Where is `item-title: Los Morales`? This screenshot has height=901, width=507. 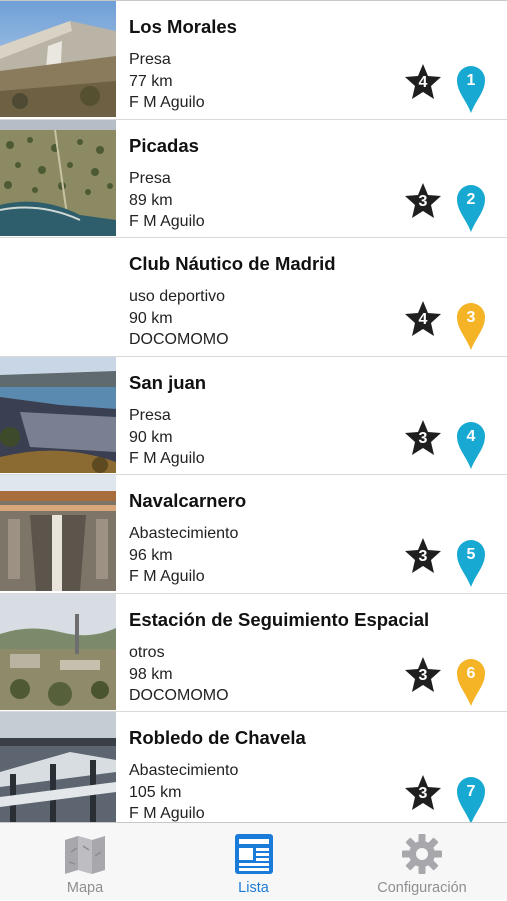
item-title: Los Morales is located at coordinates (183, 26).